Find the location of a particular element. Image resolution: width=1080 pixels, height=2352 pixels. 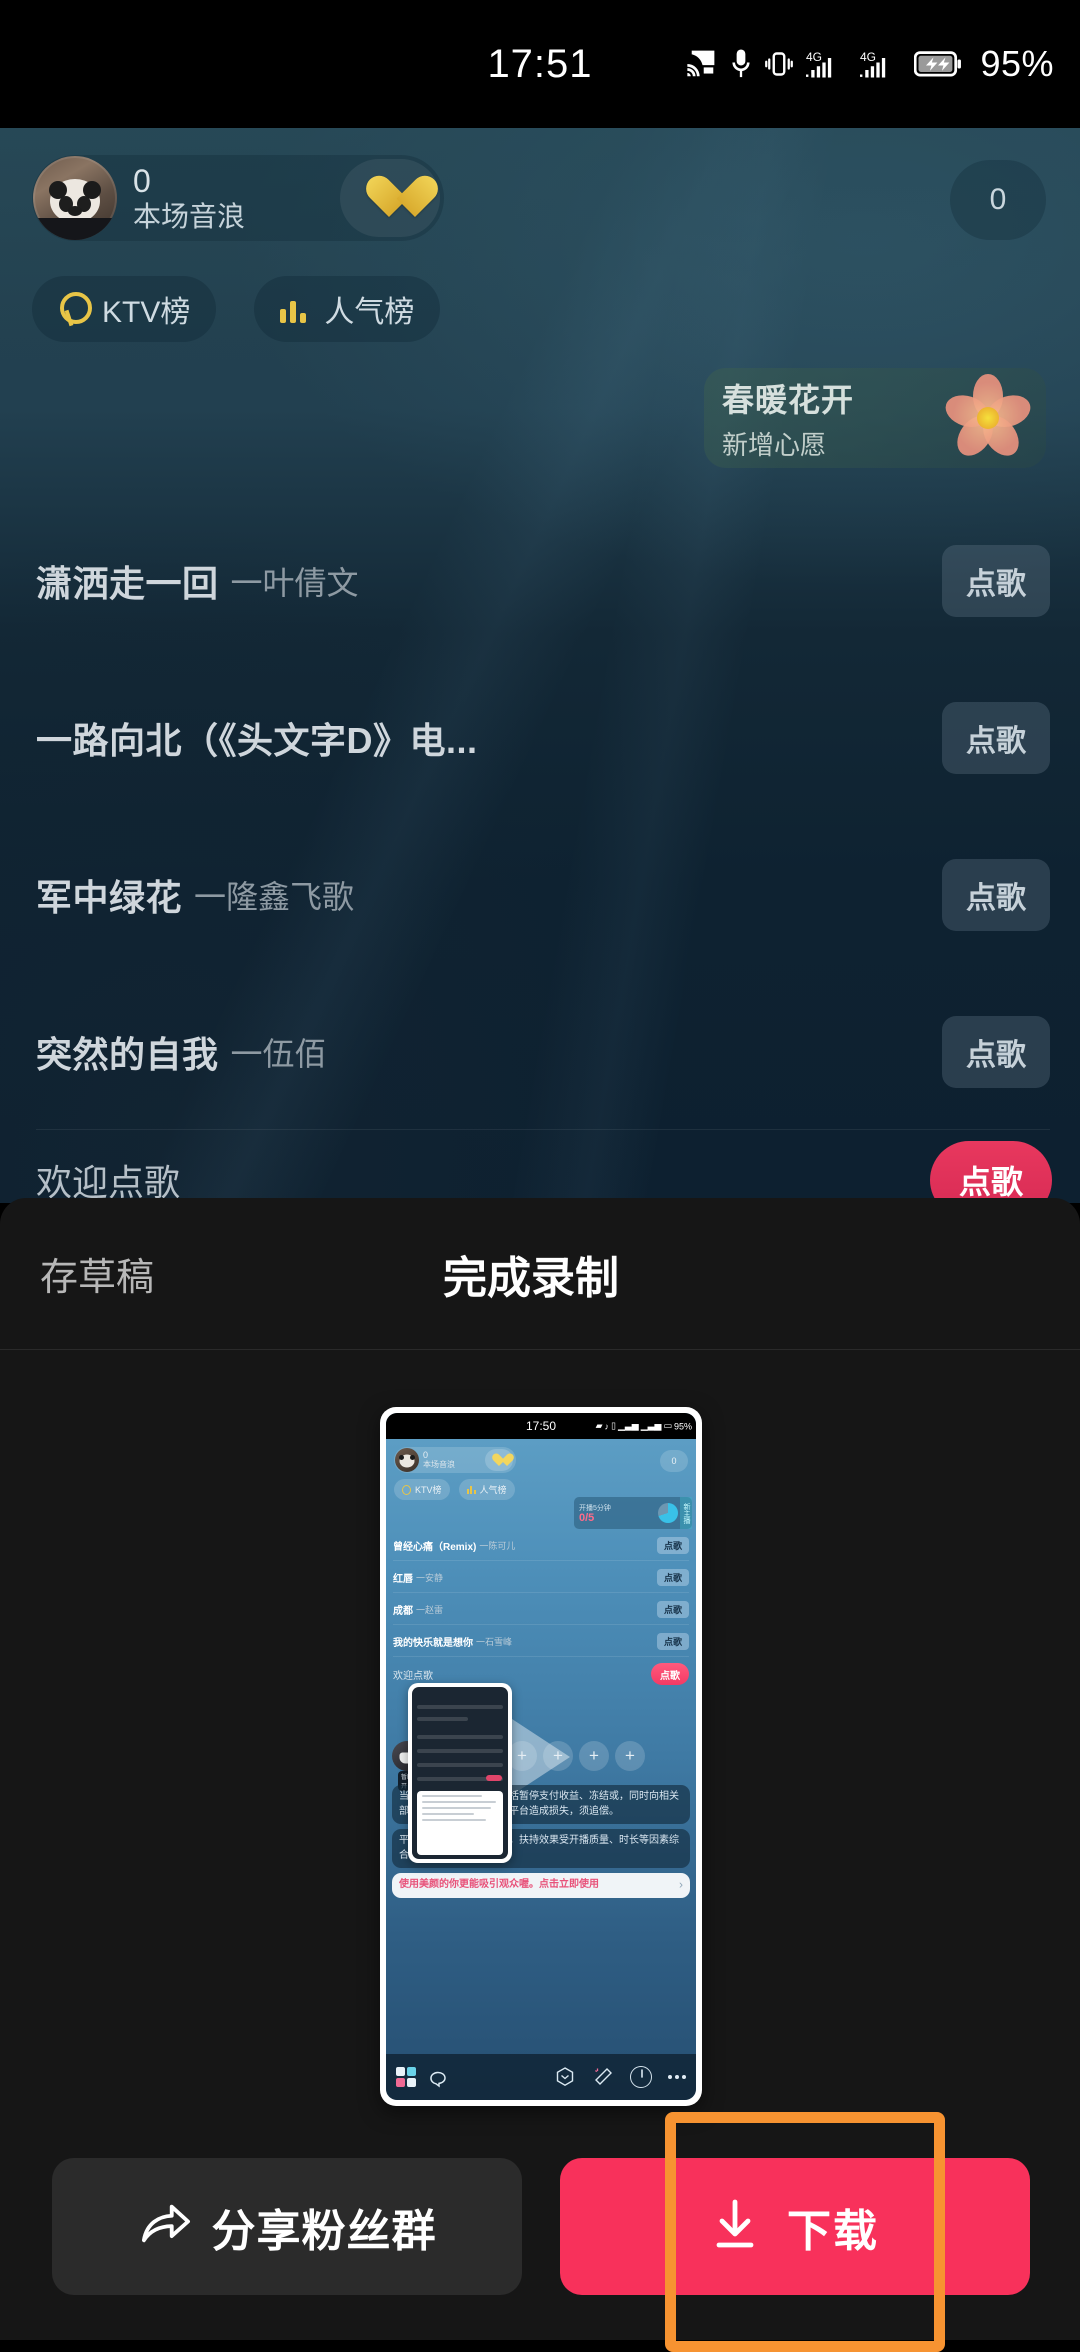

rank-chip-row: KTV榜 人气榜 is located at coordinates (236, 309).